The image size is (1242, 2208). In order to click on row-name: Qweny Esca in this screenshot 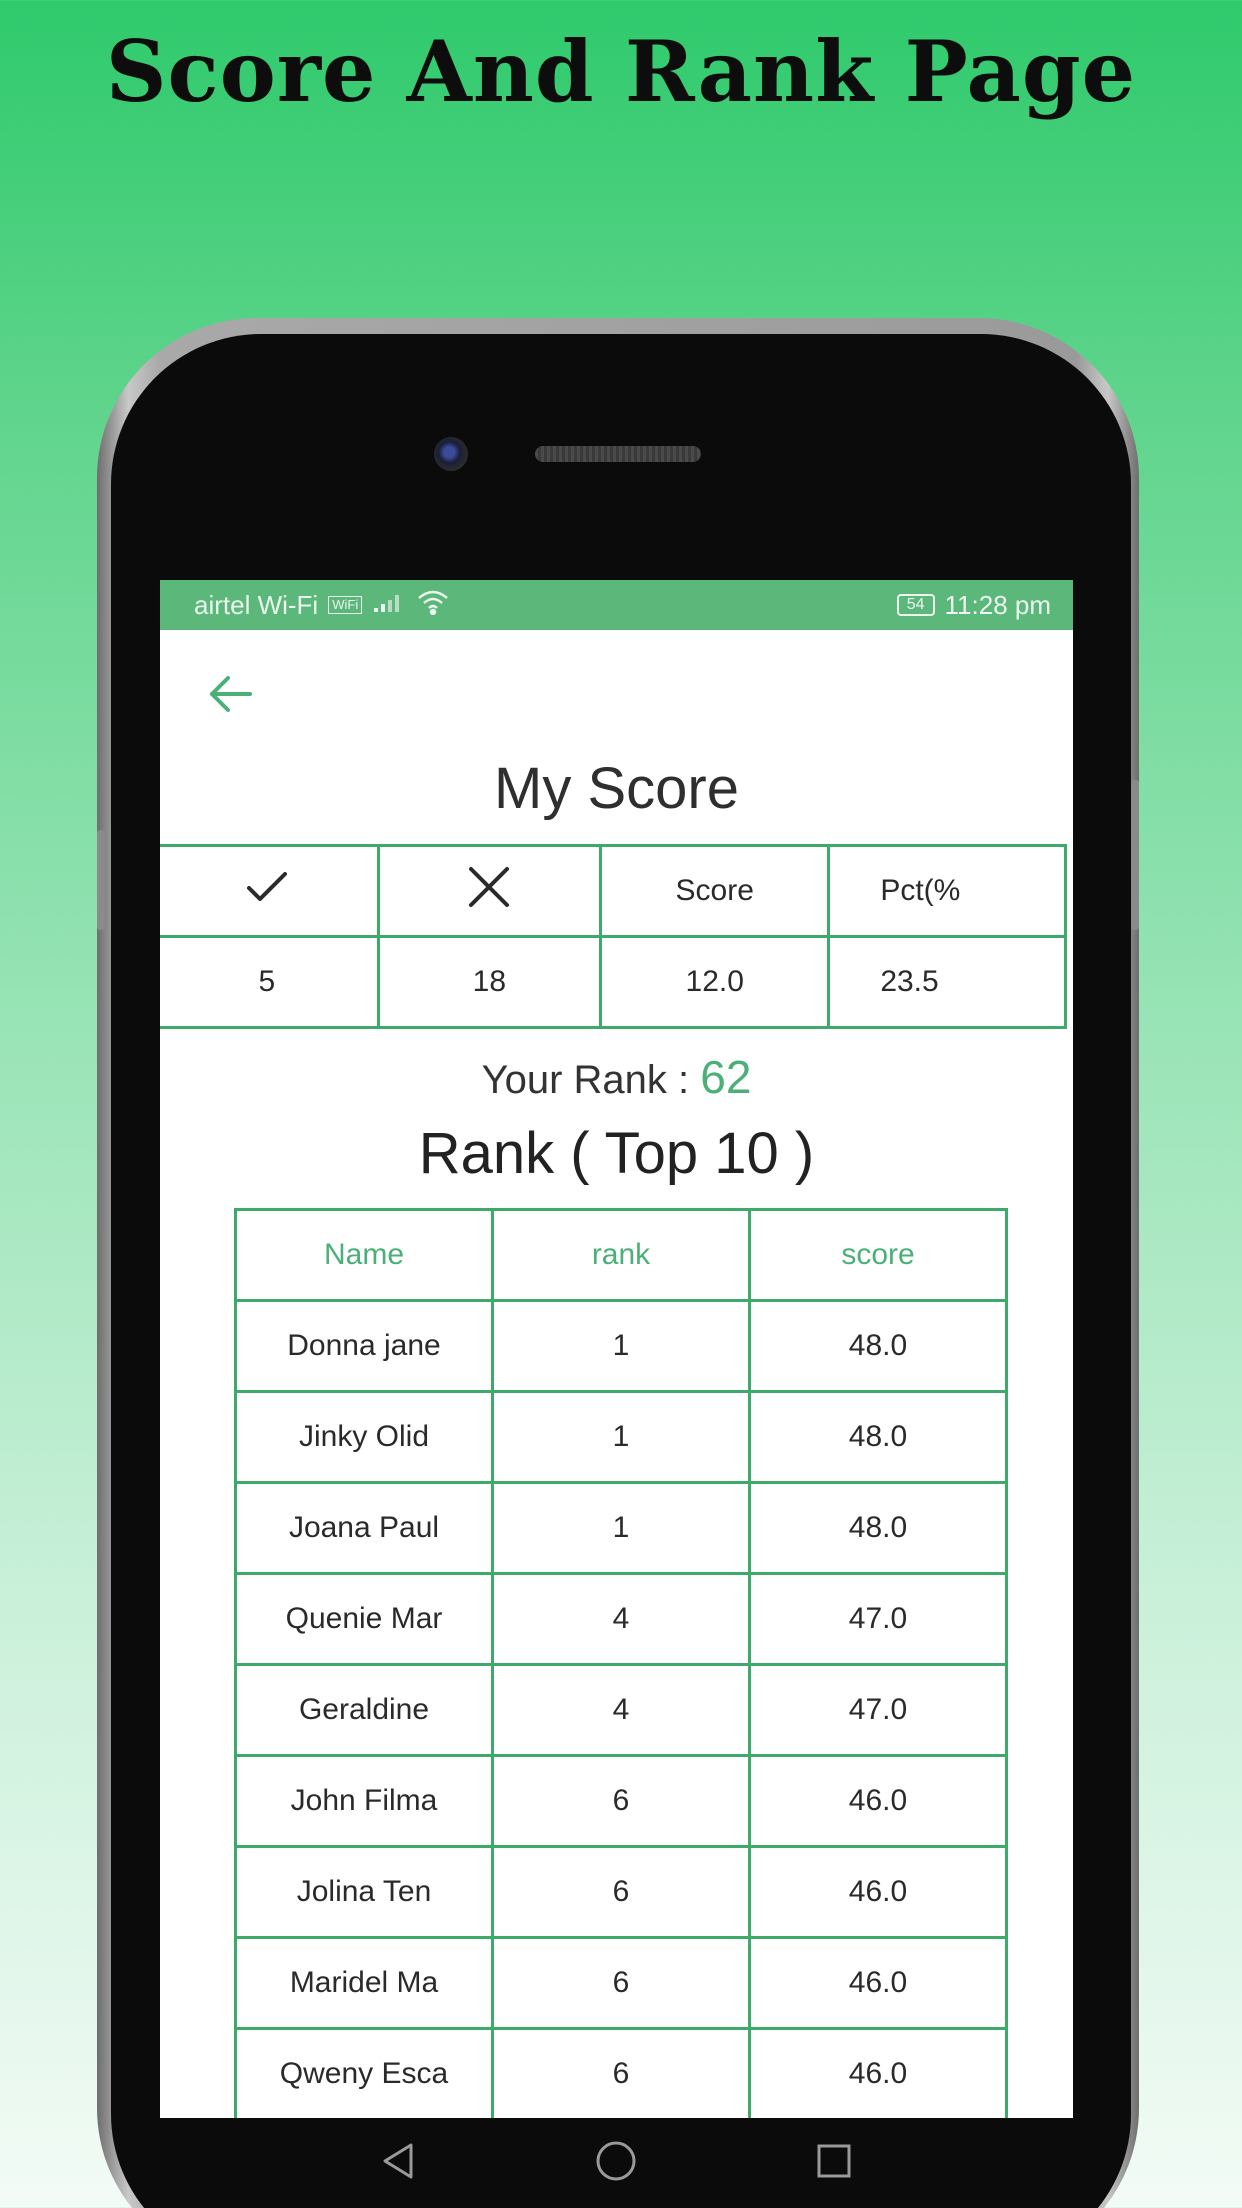, I will do `click(364, 2072)`.